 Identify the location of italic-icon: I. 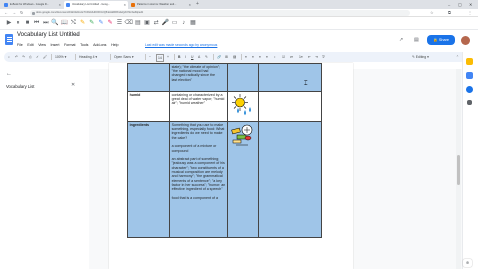
(185, 57).